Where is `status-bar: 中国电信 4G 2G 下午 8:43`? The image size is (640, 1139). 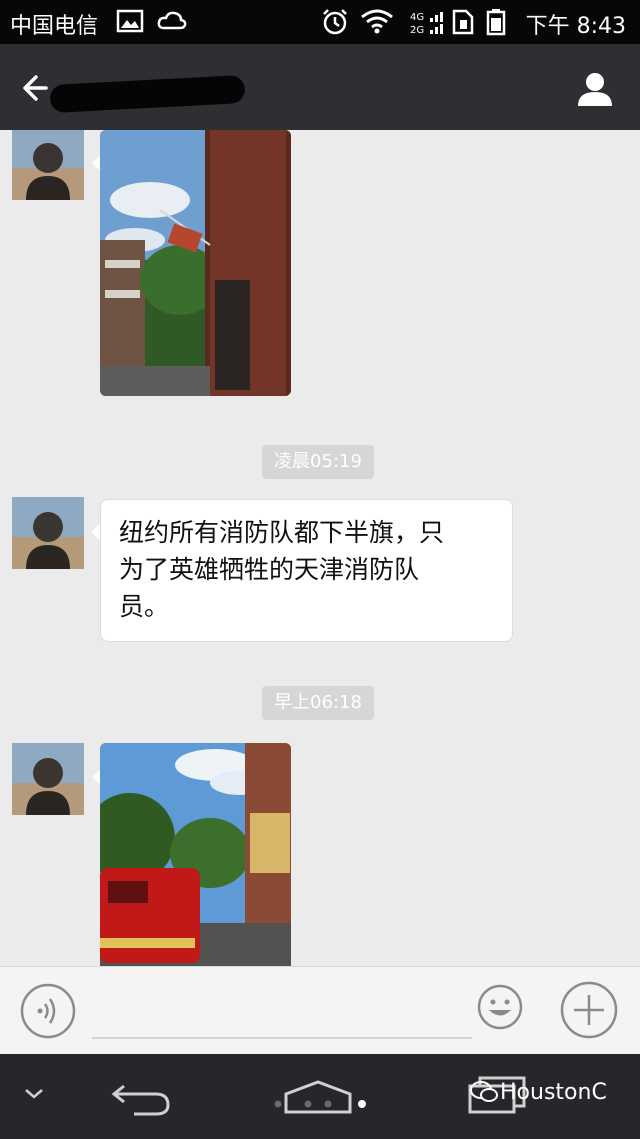 status-bar: 中国电信 4G 2G 下午 8:43 is located at coordinates (320, 22).